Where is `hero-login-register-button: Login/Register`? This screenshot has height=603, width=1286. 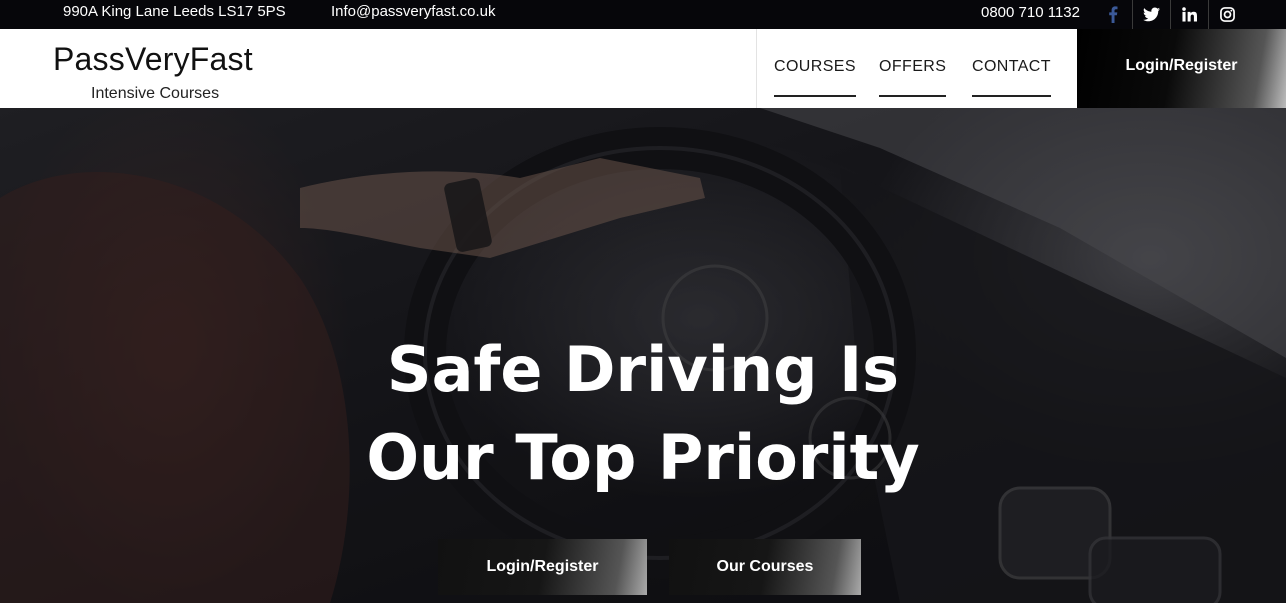 hero-login-register-button: Login/Register is located at coordinates (542, 567).